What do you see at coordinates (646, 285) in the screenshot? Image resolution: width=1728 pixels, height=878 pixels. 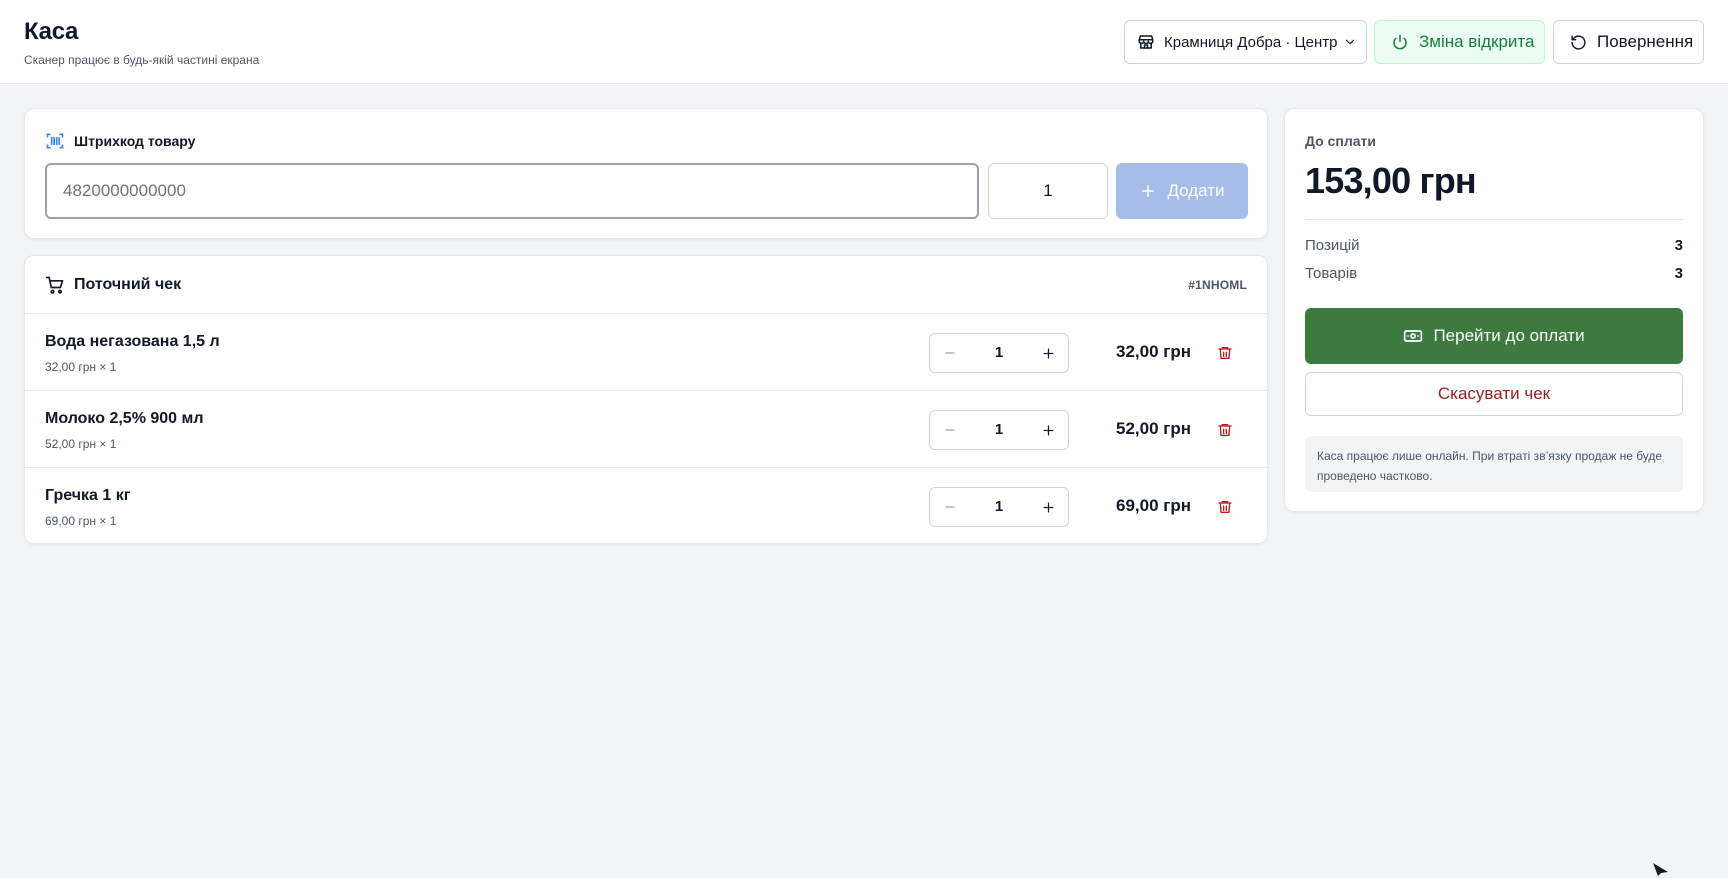 I see `receipt-header: Поточний чек #1NHOML` at bounding box center [646, 285].